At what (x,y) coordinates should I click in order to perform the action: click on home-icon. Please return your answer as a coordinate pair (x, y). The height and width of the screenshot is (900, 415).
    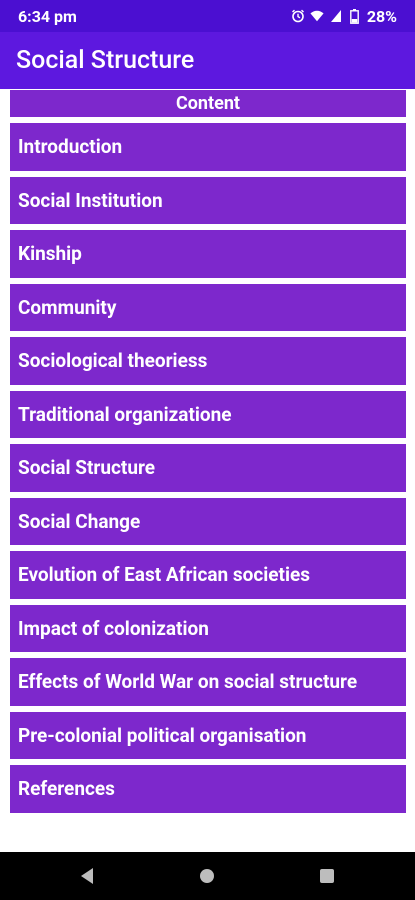
    Looking at the image, I should click on (207, 876).